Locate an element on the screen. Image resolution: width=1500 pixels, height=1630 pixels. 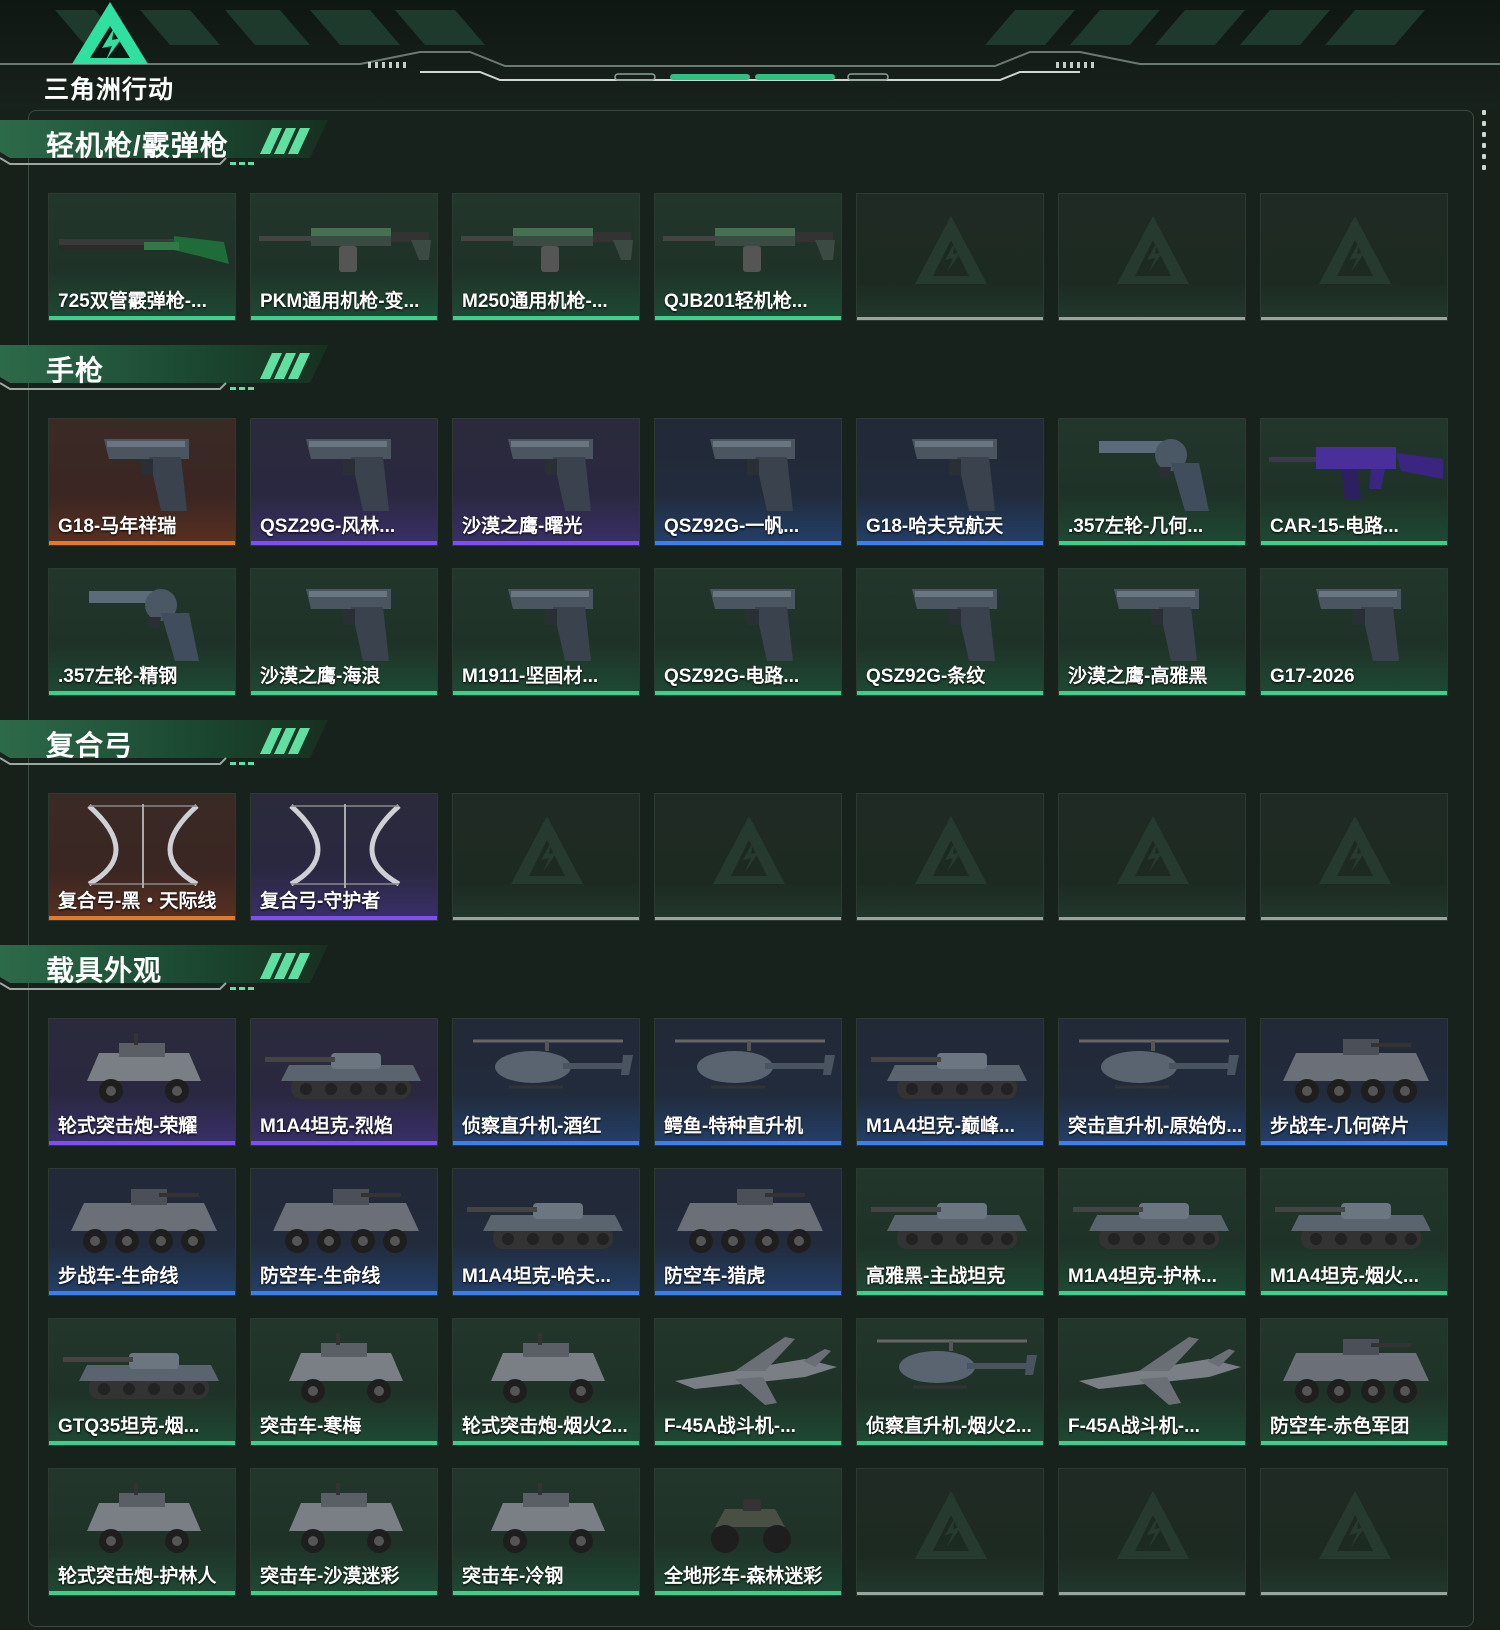
skin-card: G18-哈夫克航天 is located at coordinates (950, 482).